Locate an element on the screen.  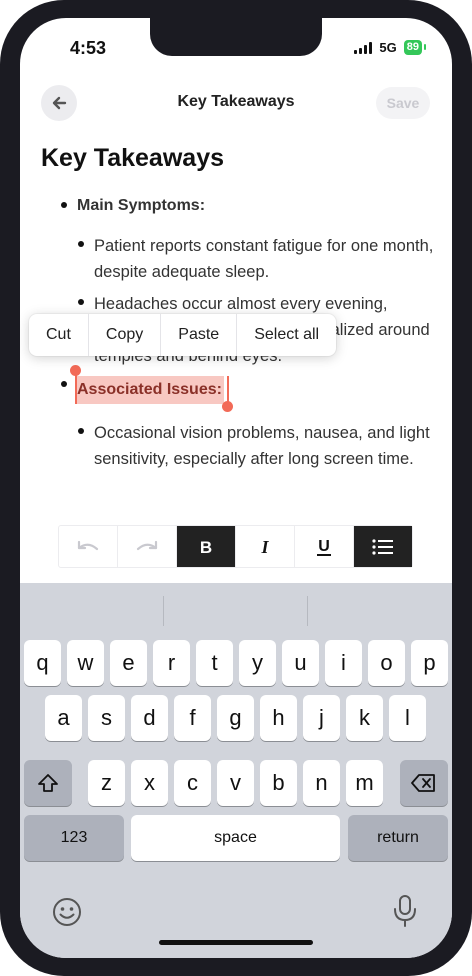
bold-button: B is located at coordinates (206, 546).